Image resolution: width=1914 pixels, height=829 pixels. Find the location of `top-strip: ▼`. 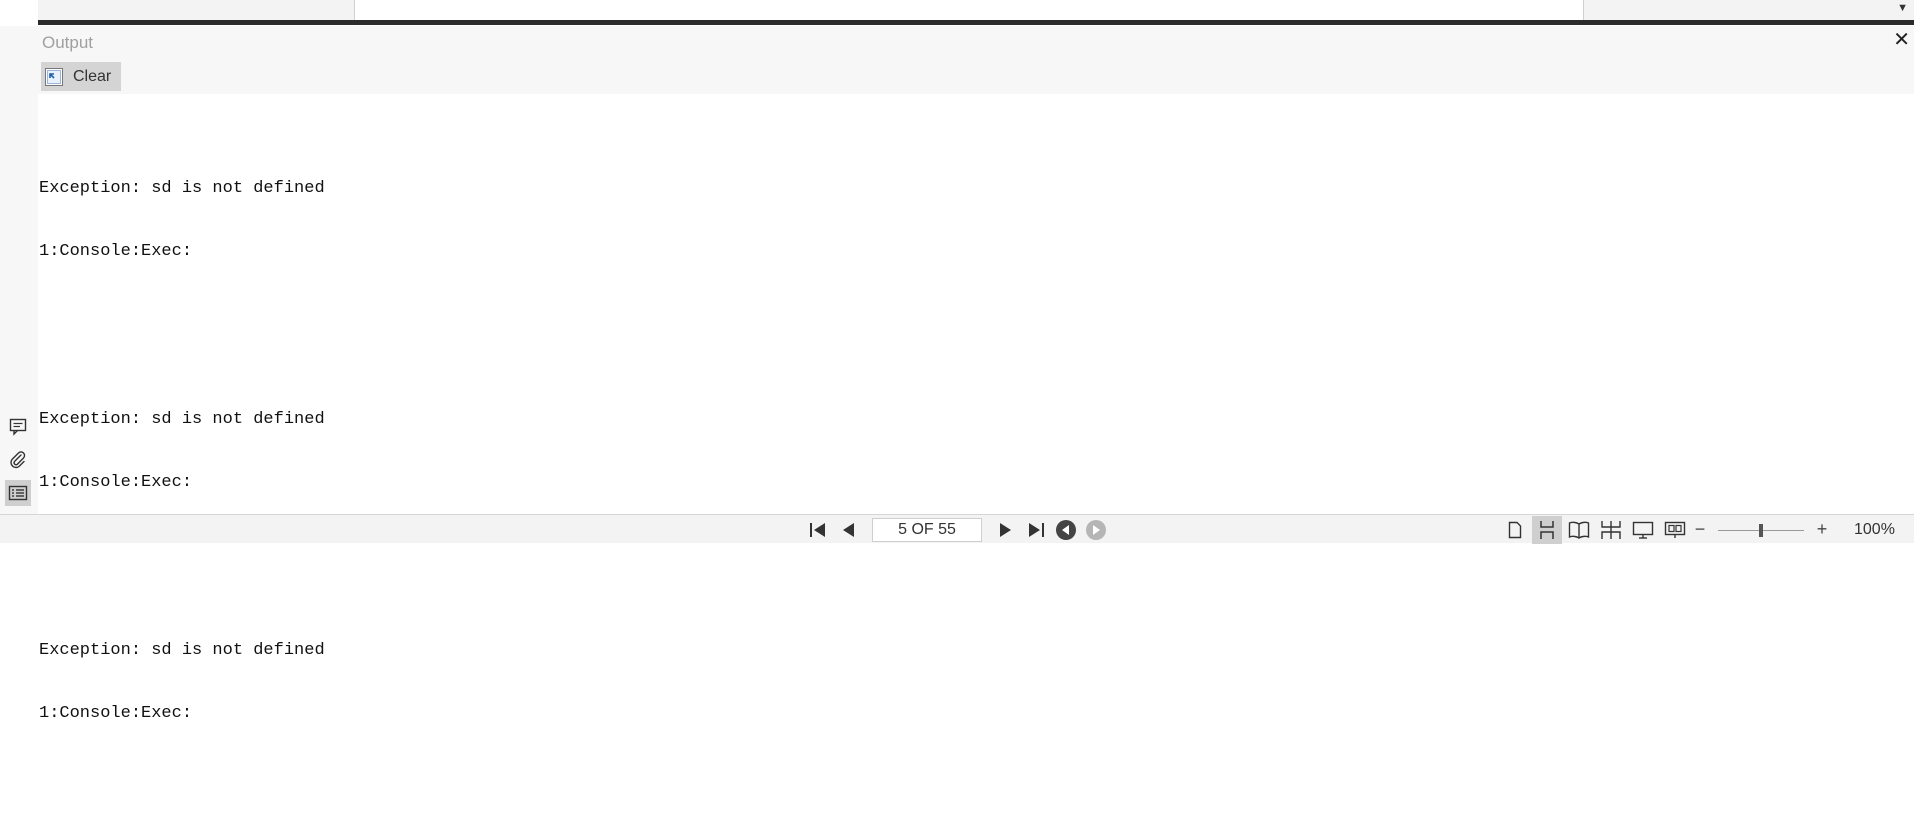

top-strip: ▼ is located at coordinates (957, 13).